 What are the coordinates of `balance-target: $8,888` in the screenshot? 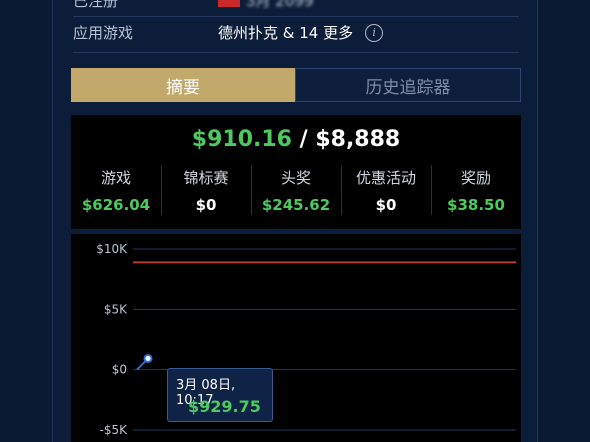 It's located at (358, 139).